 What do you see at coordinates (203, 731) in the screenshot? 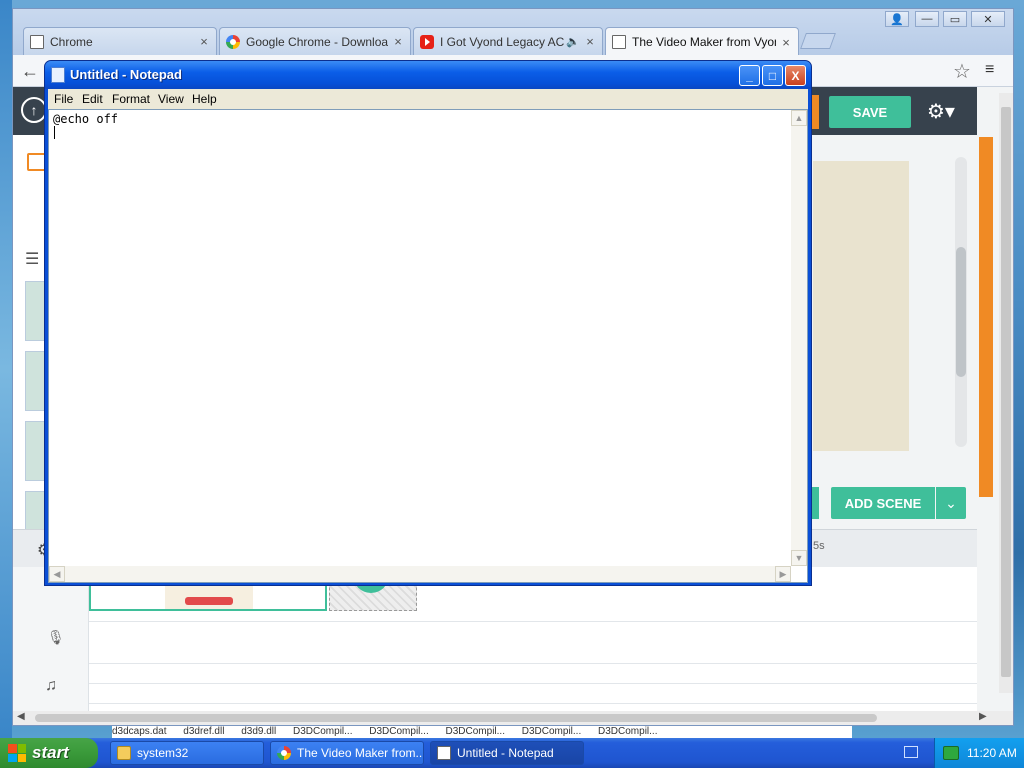
I see `file-name: d3dref.dll` at bounding box center [203, 731].